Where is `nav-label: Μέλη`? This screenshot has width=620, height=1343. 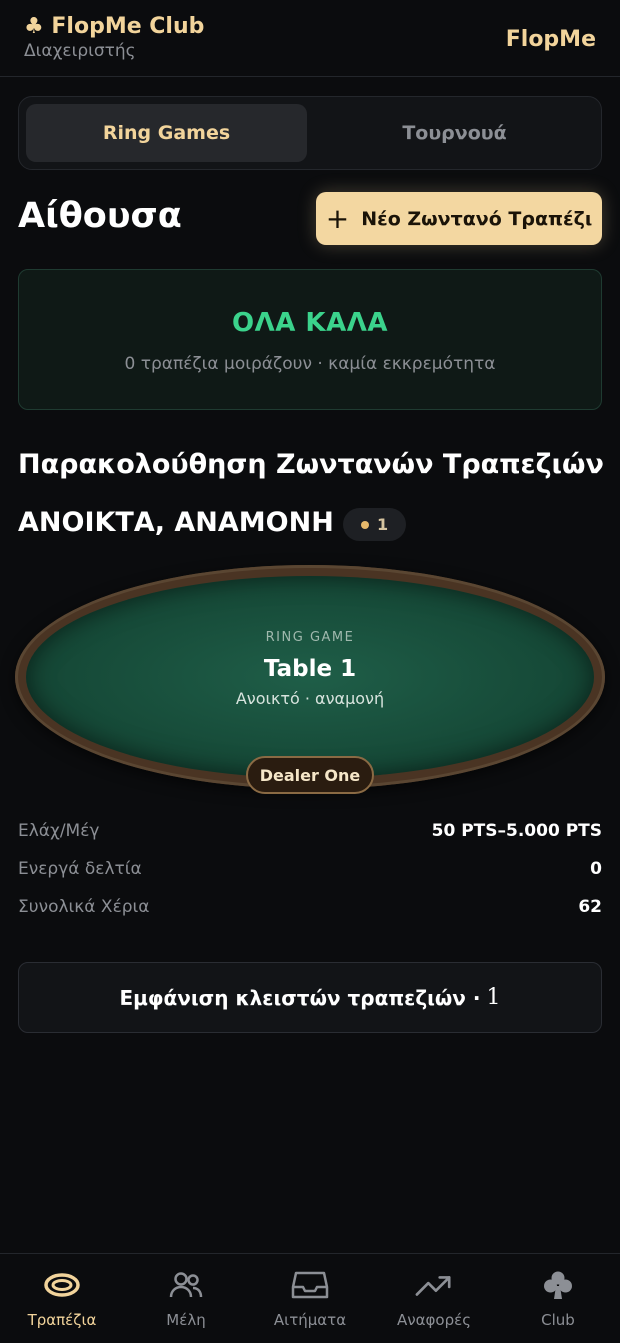
nav-label: Μέλη is located at coordinates (186, 1320).